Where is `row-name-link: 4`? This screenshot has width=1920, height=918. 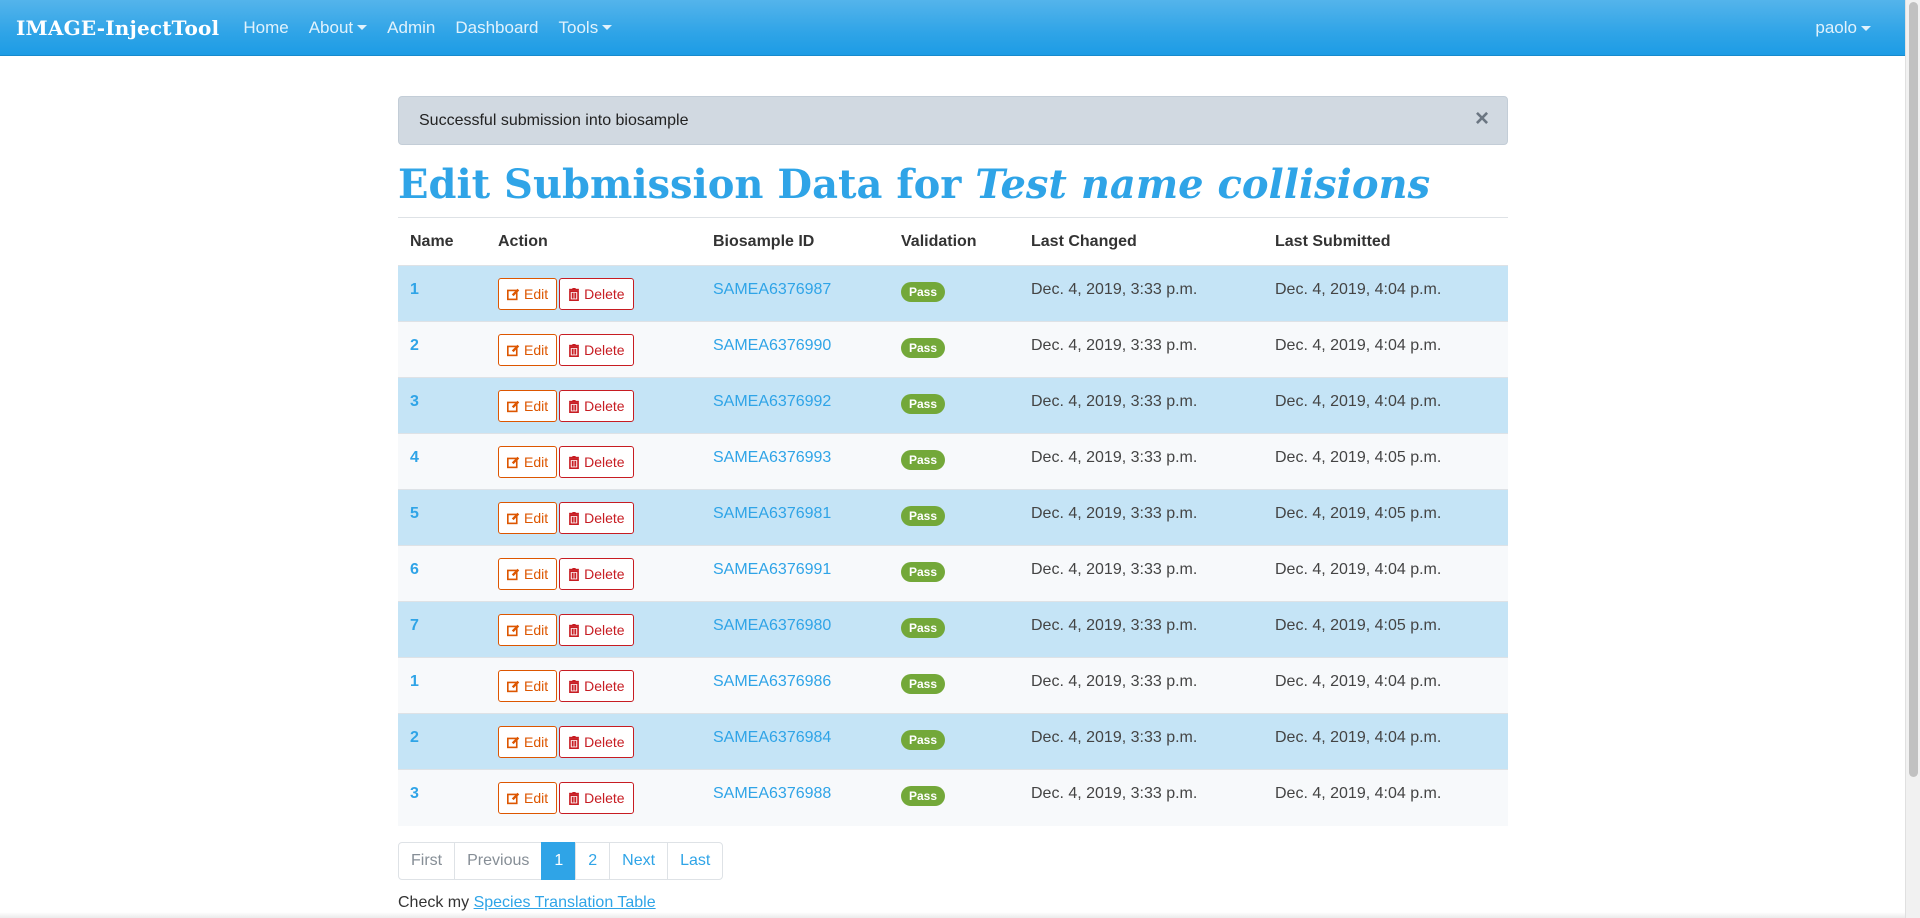 row-name-link: 4 is located at coordinates (414, 457).